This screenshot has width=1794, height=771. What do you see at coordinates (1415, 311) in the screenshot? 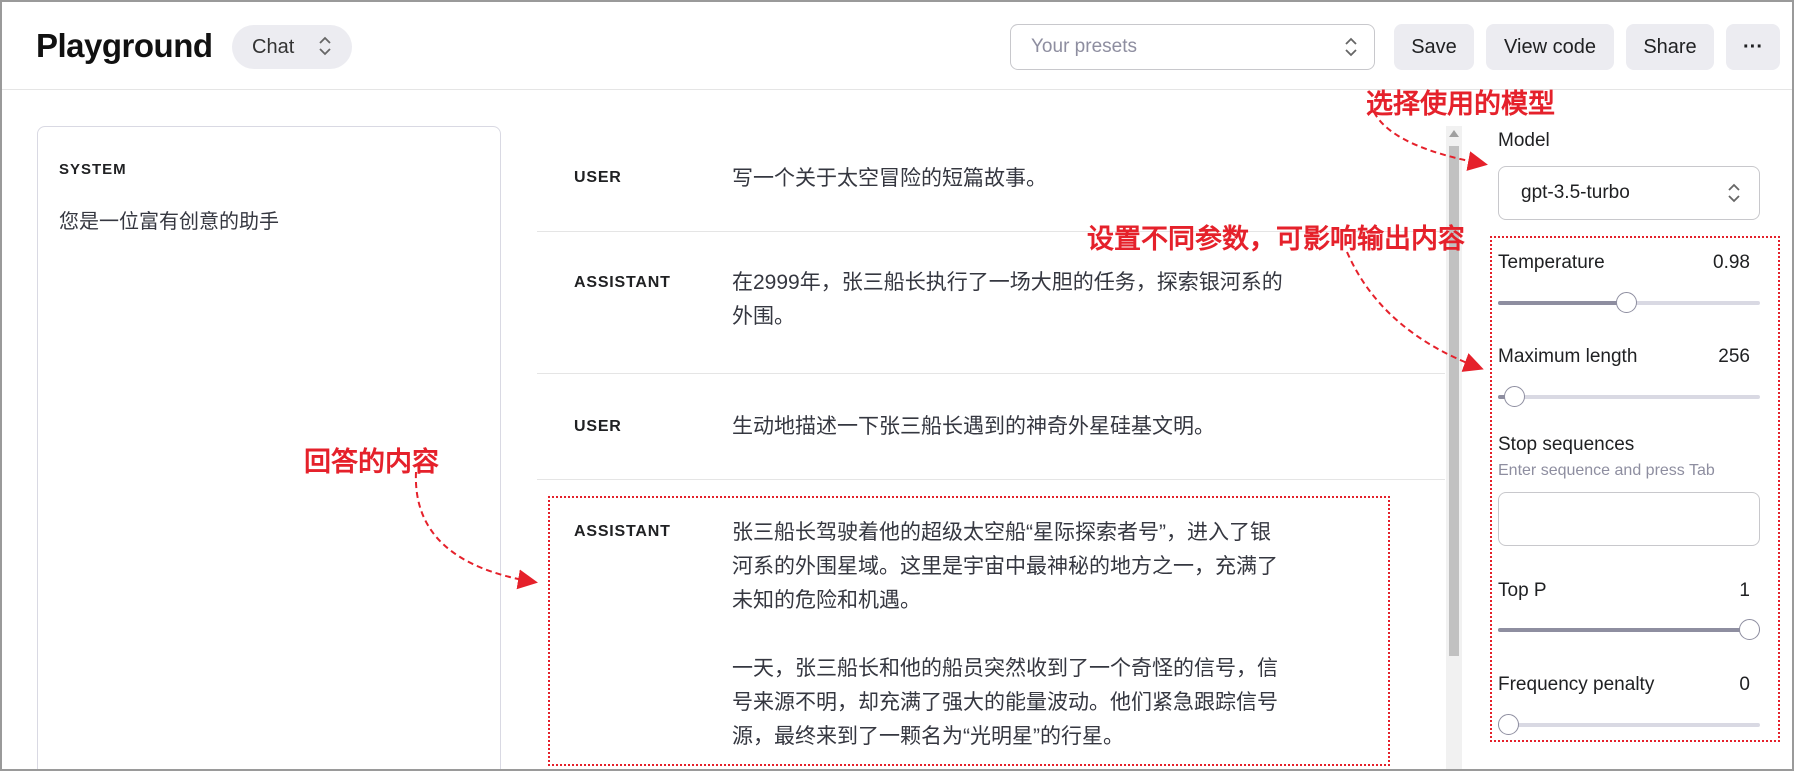
I see `params-arrow` at bounding box center [1415, 311].